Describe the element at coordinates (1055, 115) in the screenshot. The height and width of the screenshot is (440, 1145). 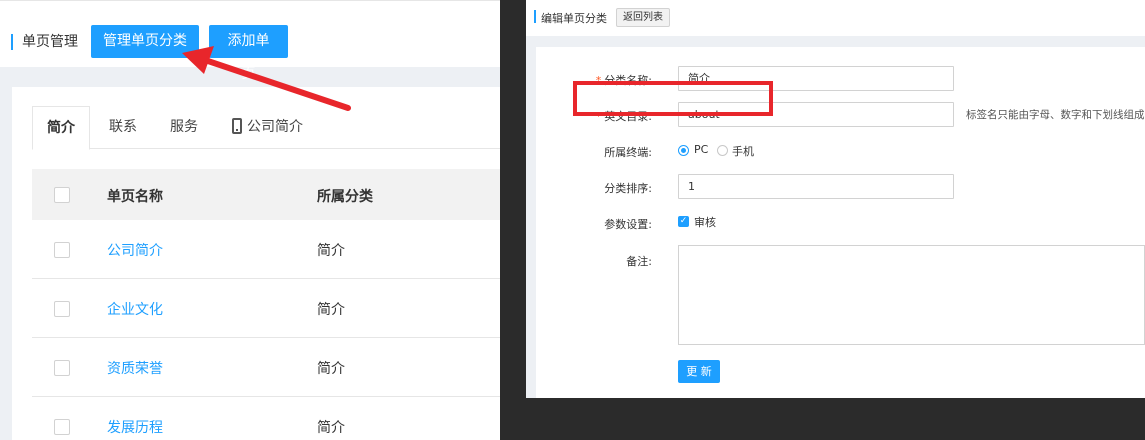
I see `english-dir-hint: 标签名只能由字母、数字和下划线组成` at that location.